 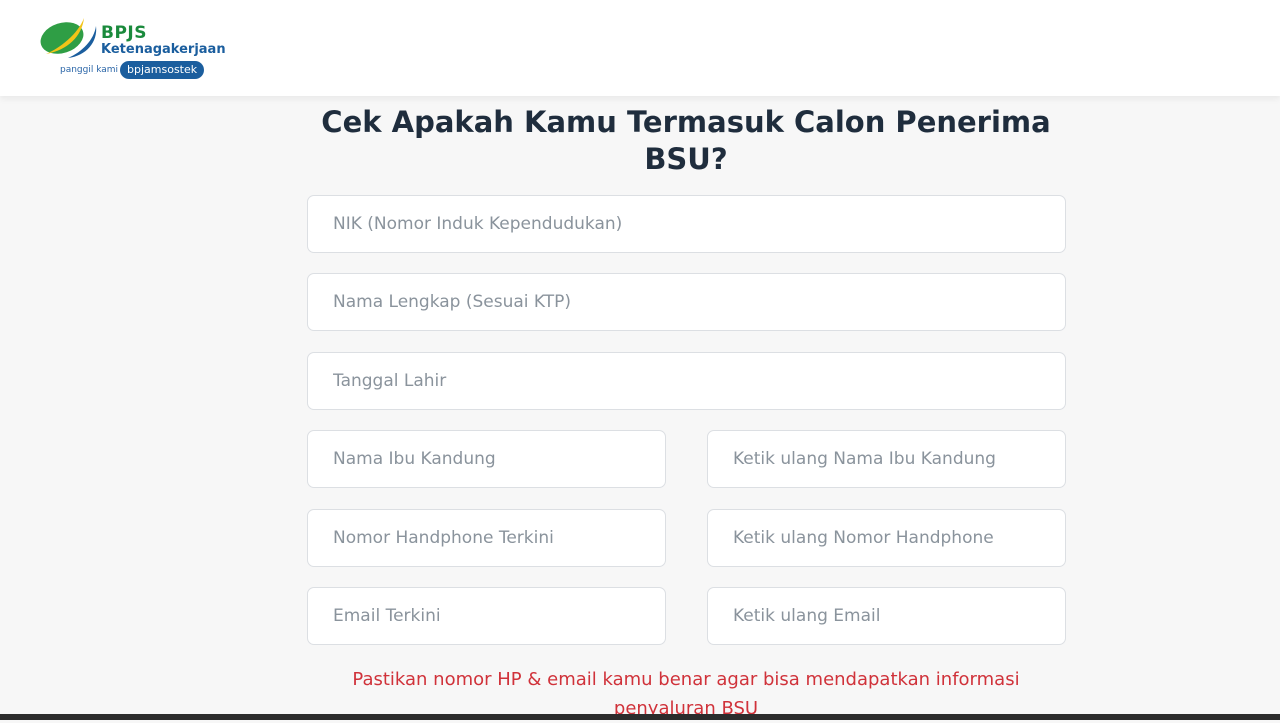 I want to click on brand-name: BPJS, so click(x=124, y=33).